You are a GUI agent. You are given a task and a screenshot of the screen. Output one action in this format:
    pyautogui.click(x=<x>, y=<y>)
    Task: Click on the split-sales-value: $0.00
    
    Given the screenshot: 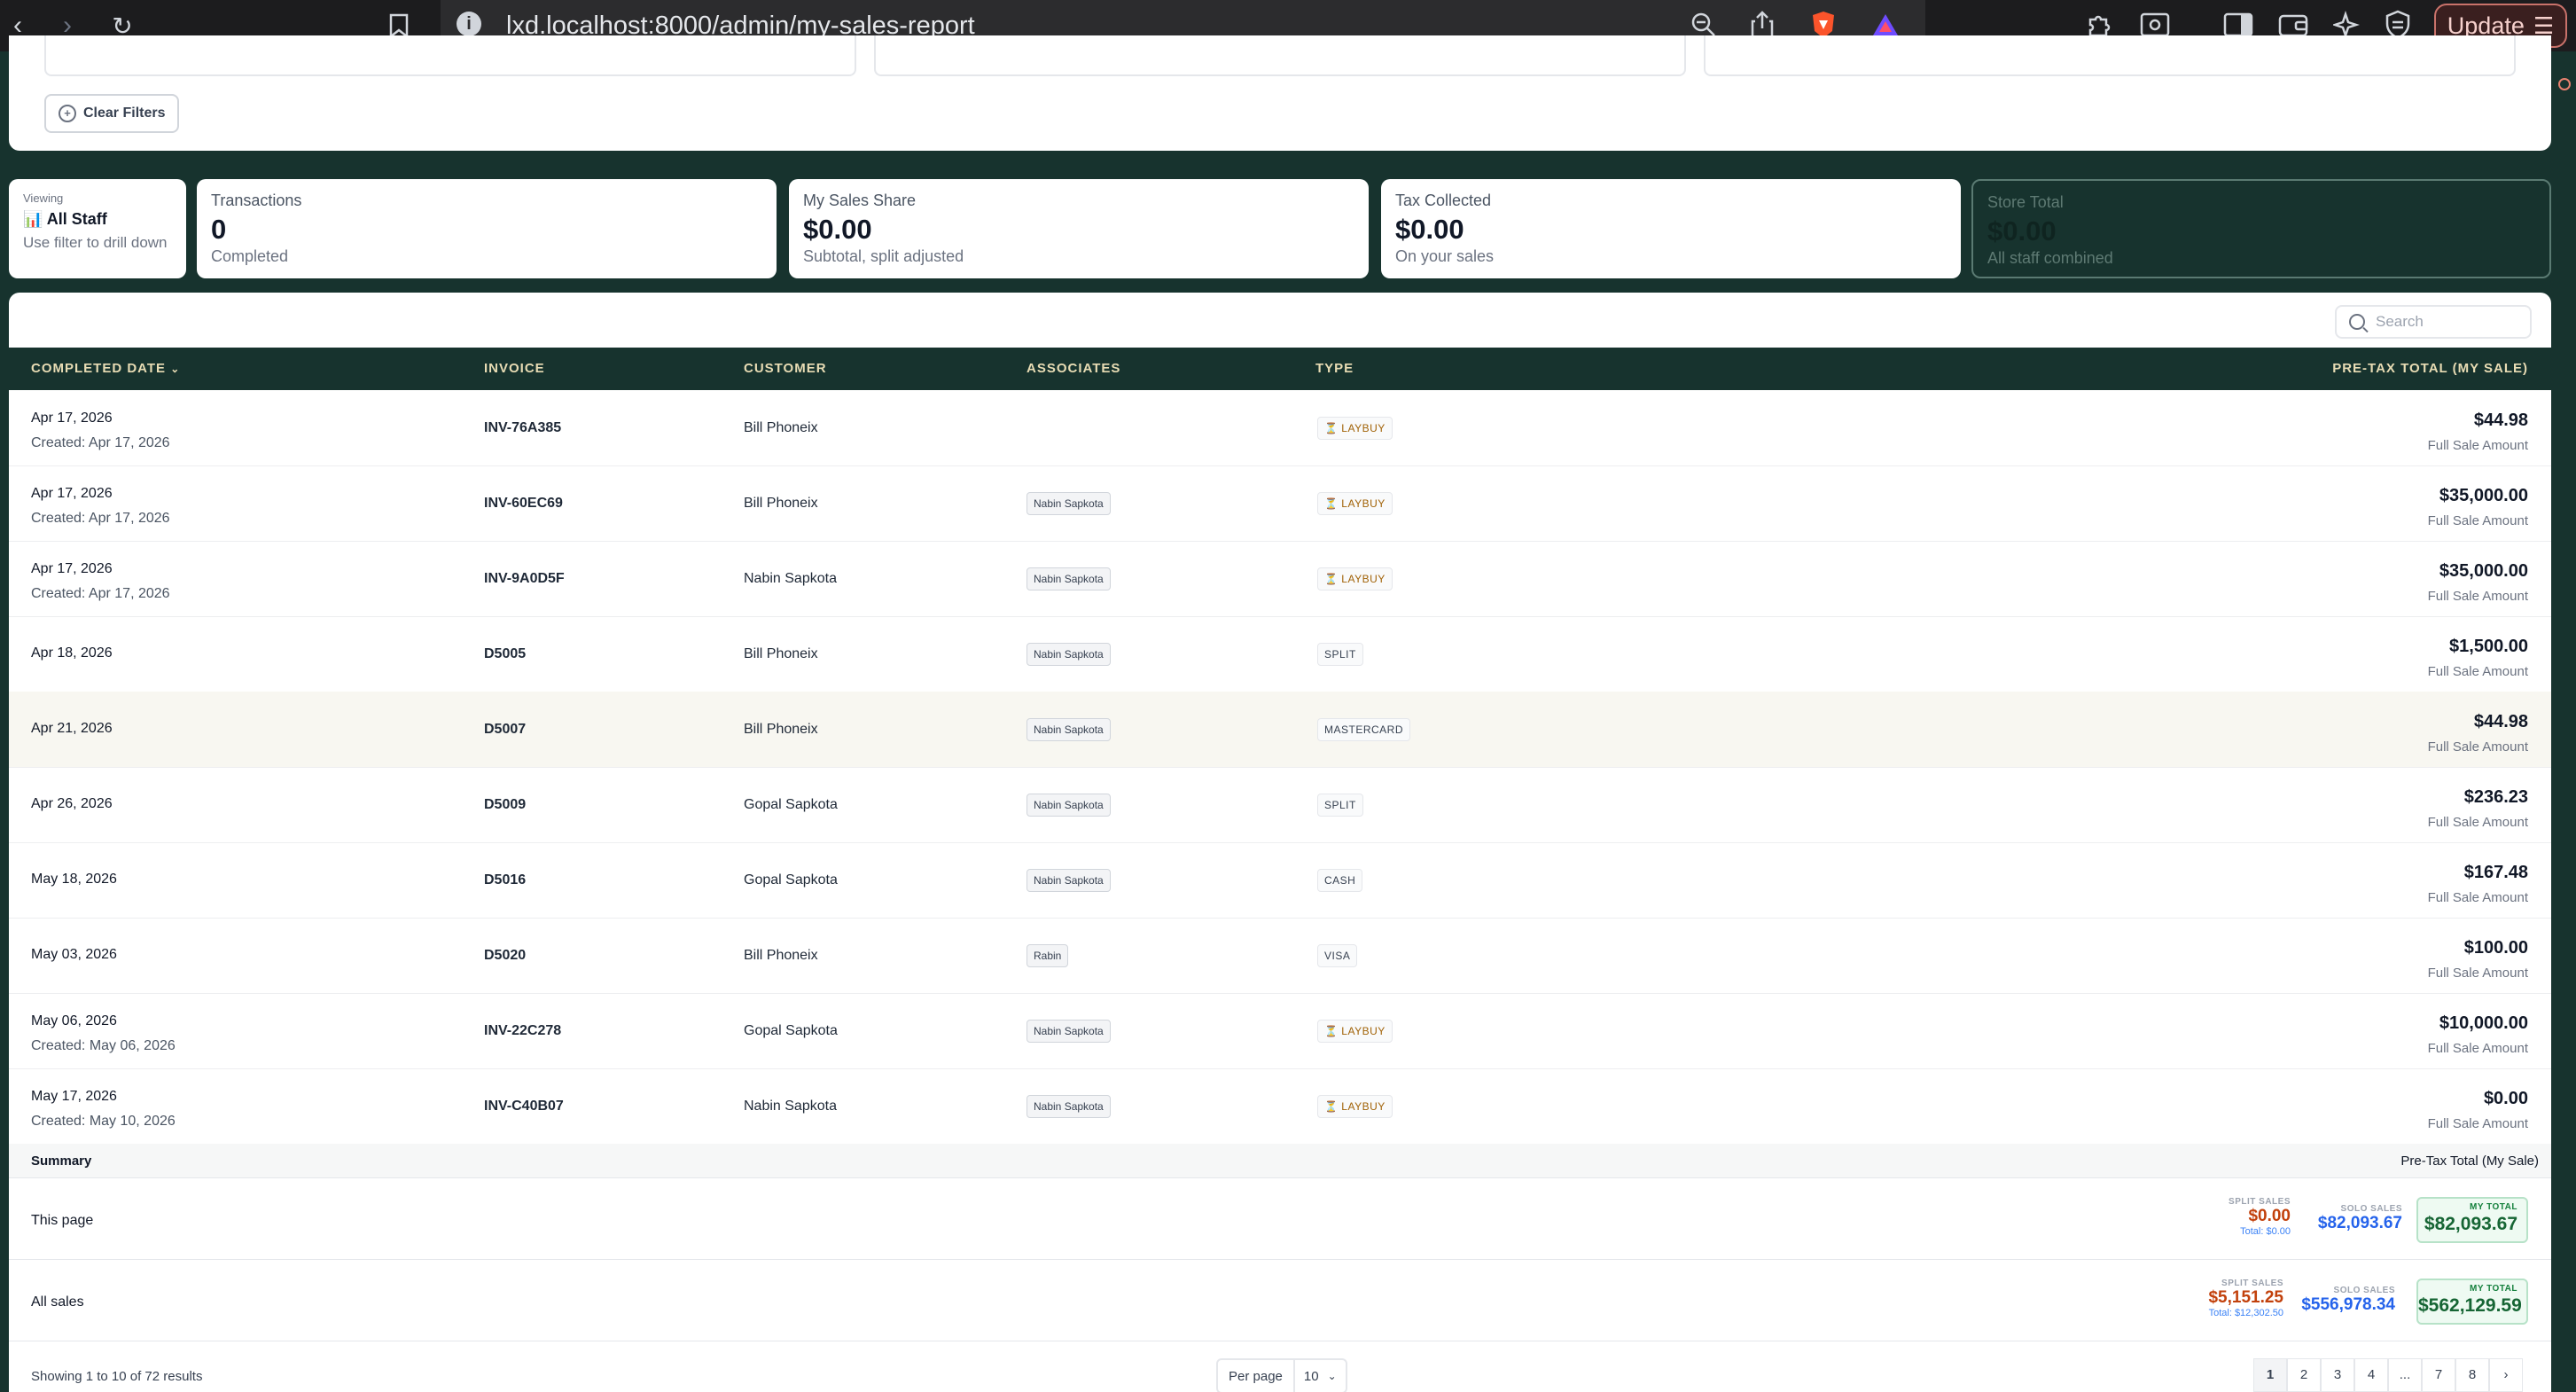 What is the action you would take?
    pyautogui.click(x=2269, y=1216)
    